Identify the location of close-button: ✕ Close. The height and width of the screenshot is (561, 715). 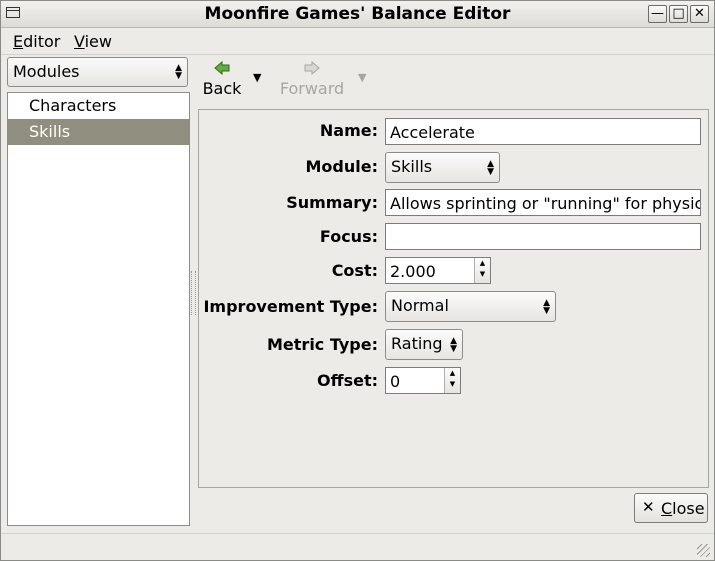
(671, 508).